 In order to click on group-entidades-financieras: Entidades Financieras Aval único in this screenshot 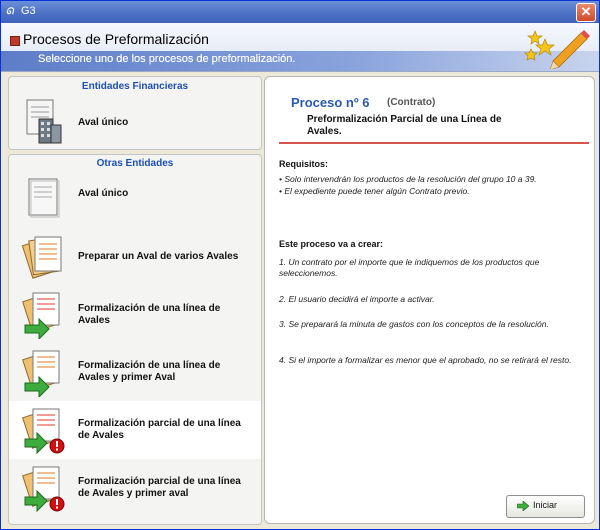, I will do `click(135, 113)`.